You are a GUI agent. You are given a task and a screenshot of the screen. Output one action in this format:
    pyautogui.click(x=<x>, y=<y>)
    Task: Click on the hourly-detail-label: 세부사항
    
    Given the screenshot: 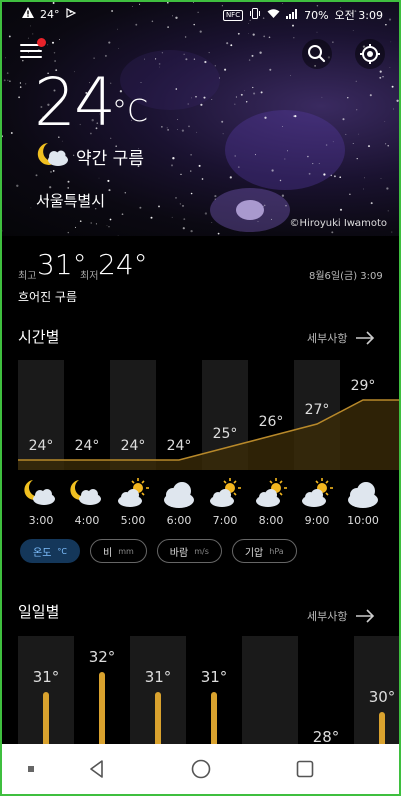 What is the action you would take?
    pyautogui.click(x=327, y=338)
    